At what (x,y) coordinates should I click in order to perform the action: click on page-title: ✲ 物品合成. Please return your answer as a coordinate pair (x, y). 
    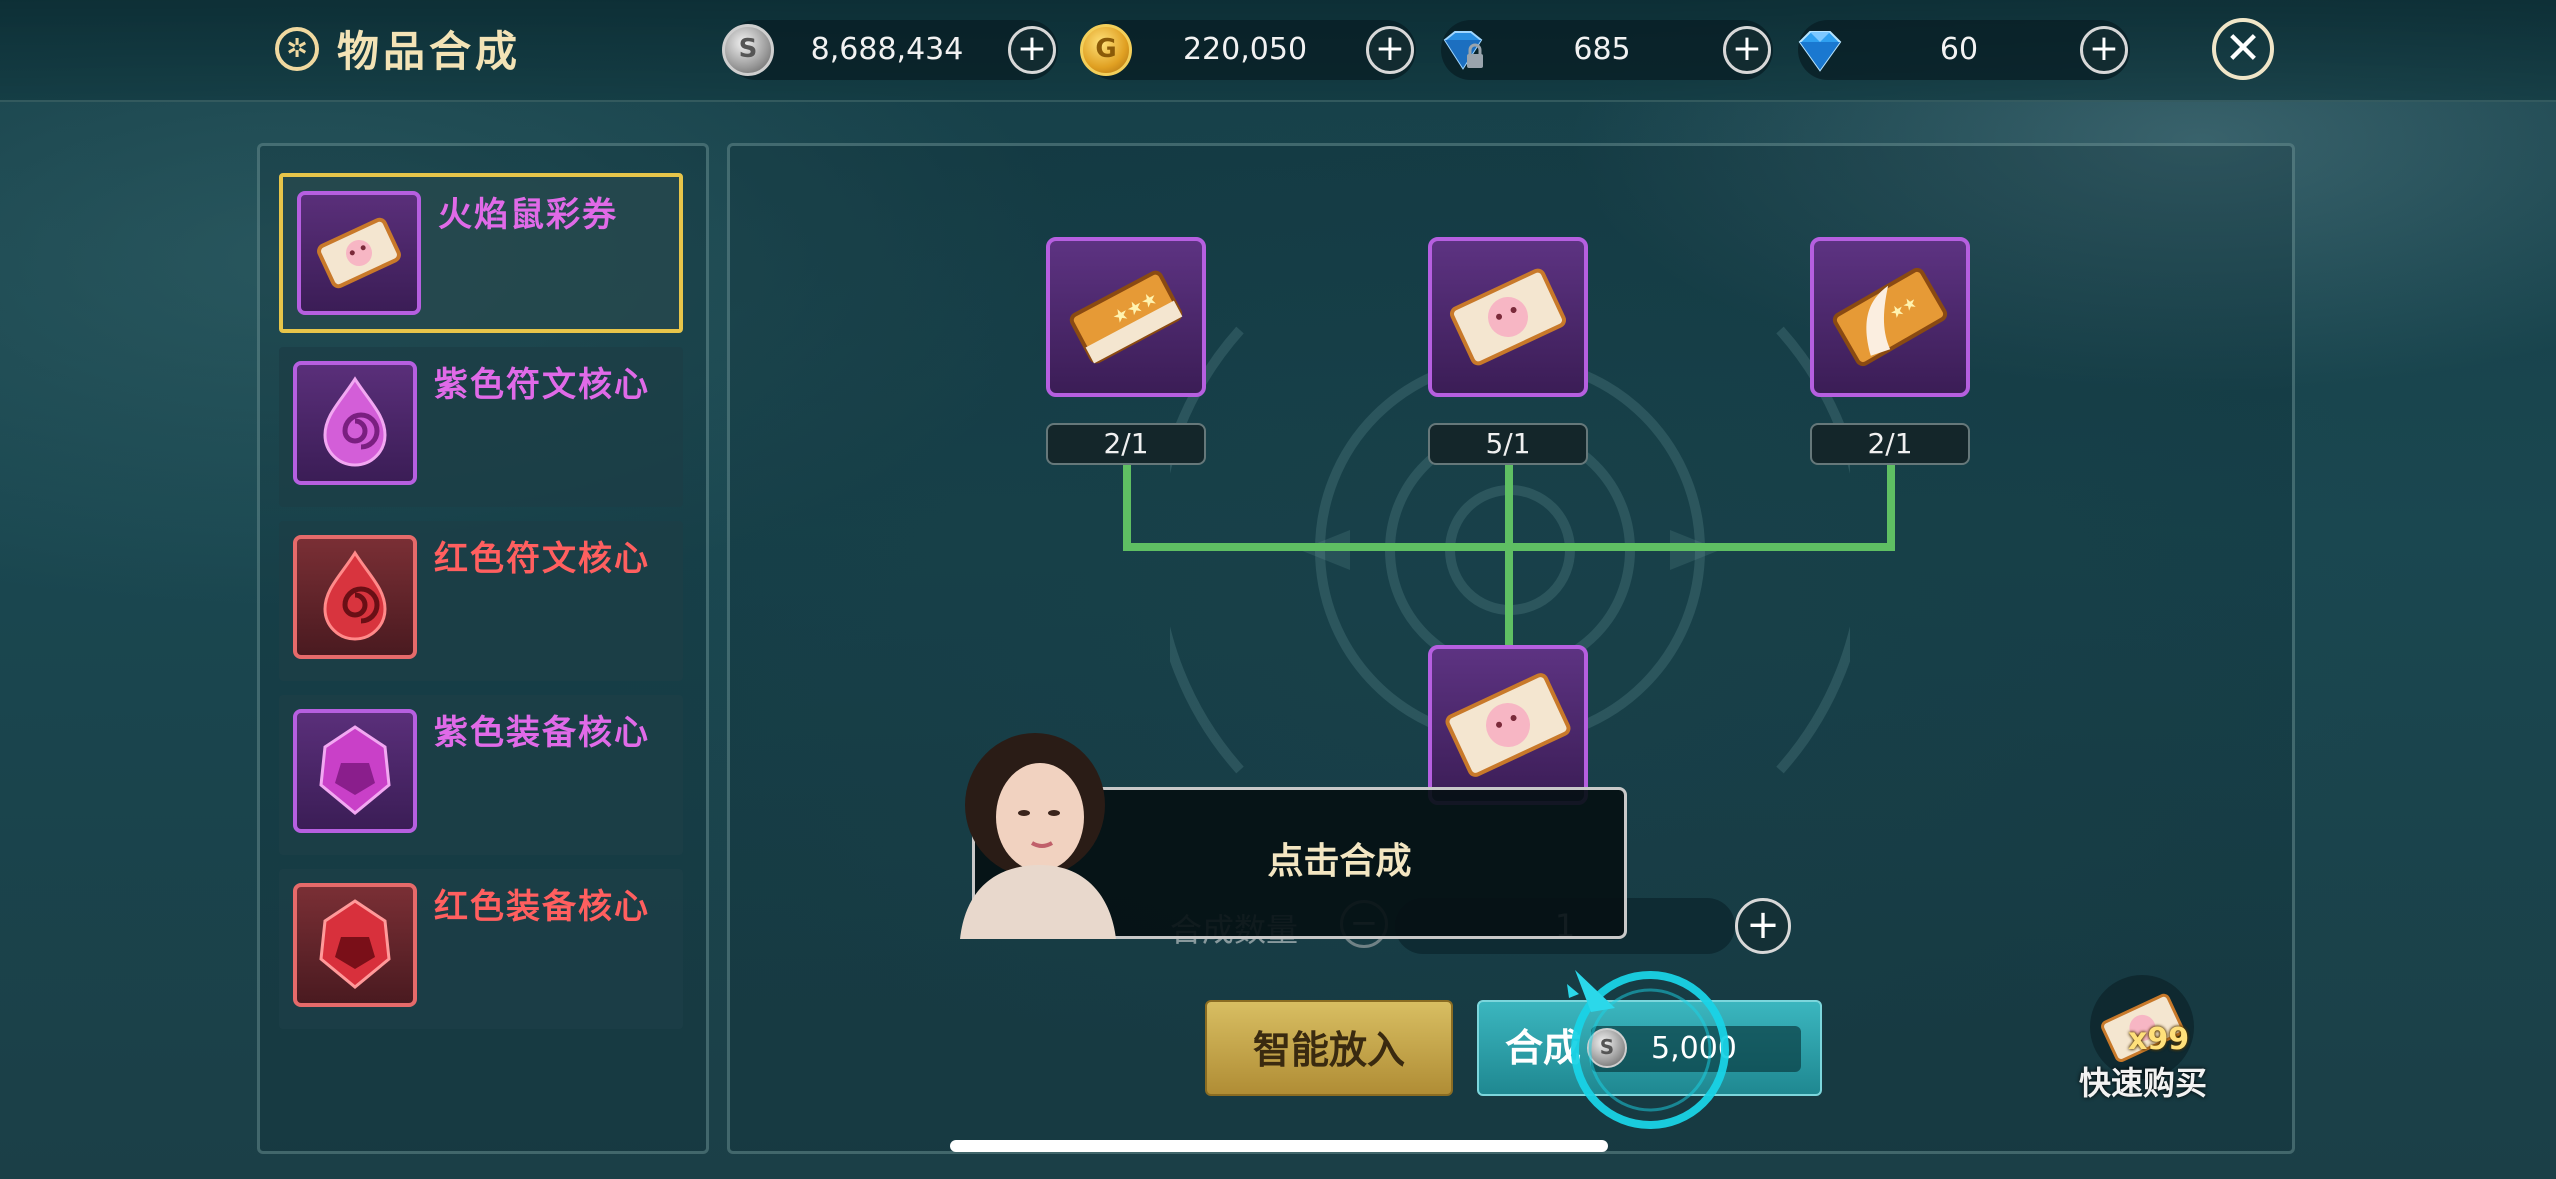
    Looking at the image, I should click on (398, 48).